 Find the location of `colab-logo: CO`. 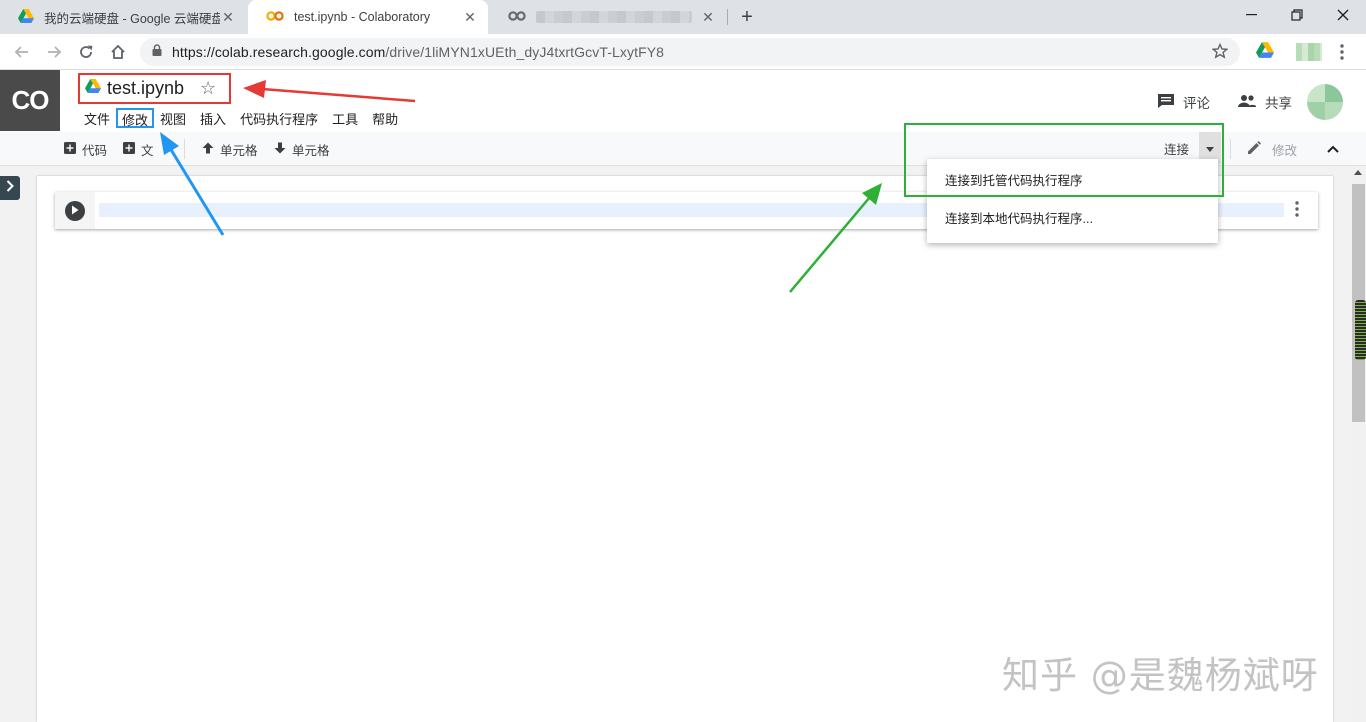

colab-logo: CO is located at coordinates (30, 100).